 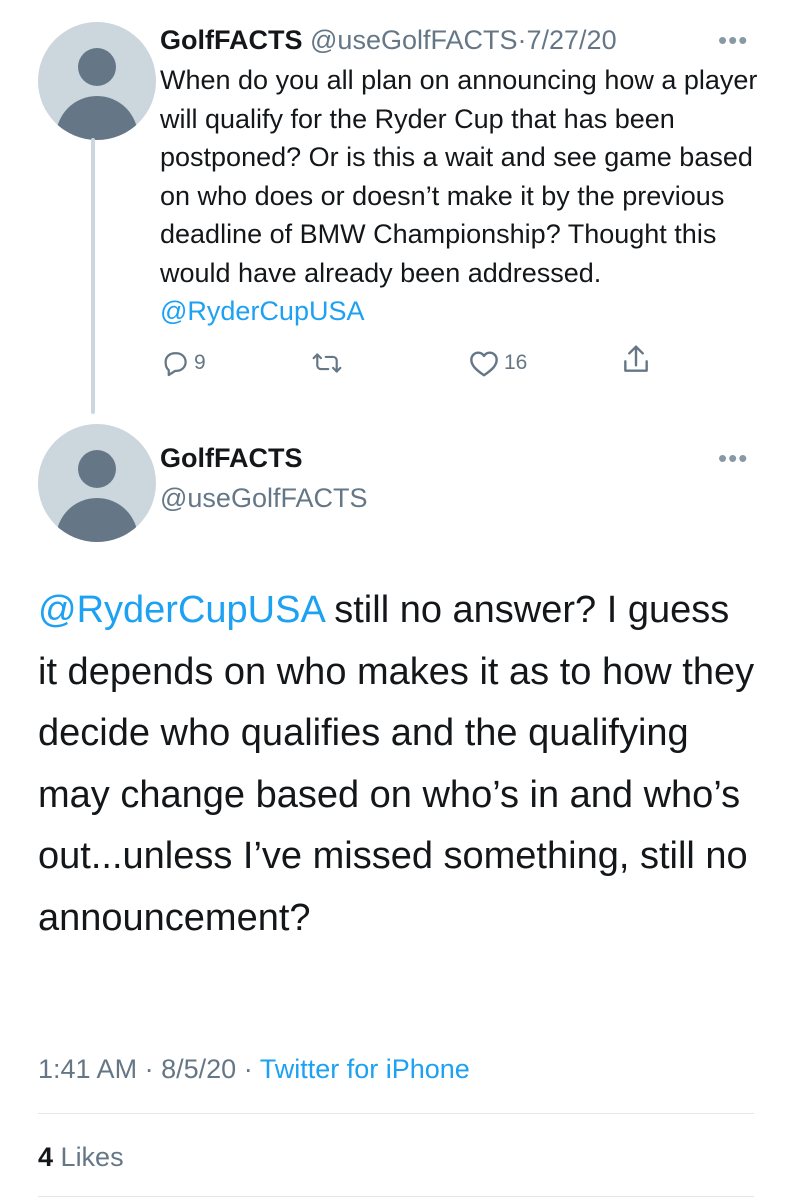 What do you see at coordinates (200, 362) in the screenshot?
I see `reply-count: 9` at bounding box center [200, 362].